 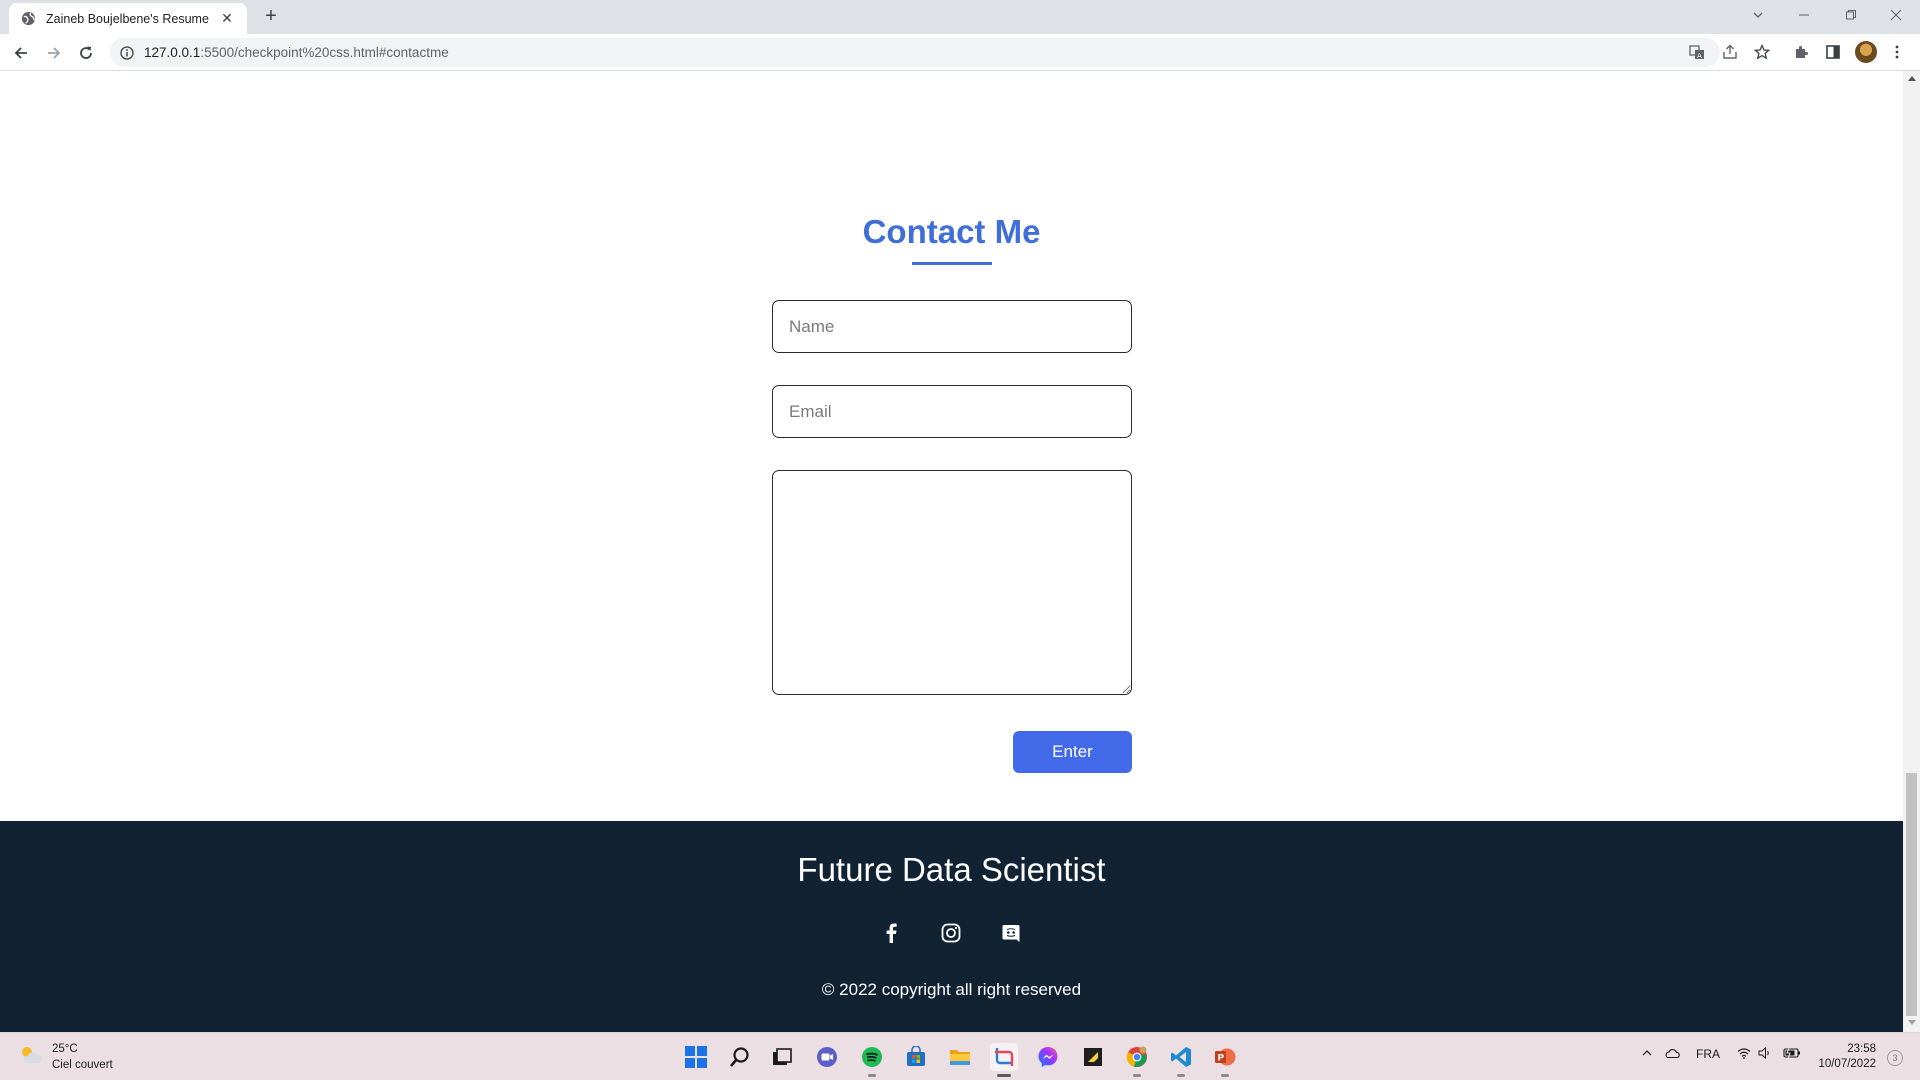 I want to click on language-indicator: FRA, so click(x=1708, y=1054).